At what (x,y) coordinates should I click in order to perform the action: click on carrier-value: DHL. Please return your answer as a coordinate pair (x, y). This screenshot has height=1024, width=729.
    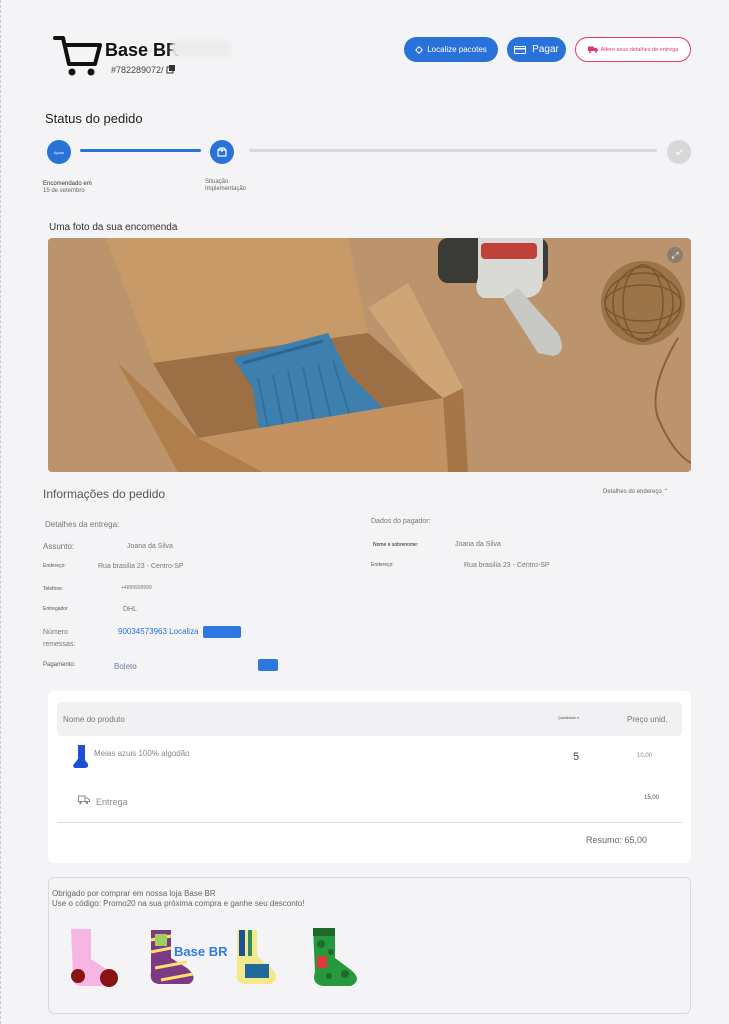
    Looking at the image, I should click on (130, 609).